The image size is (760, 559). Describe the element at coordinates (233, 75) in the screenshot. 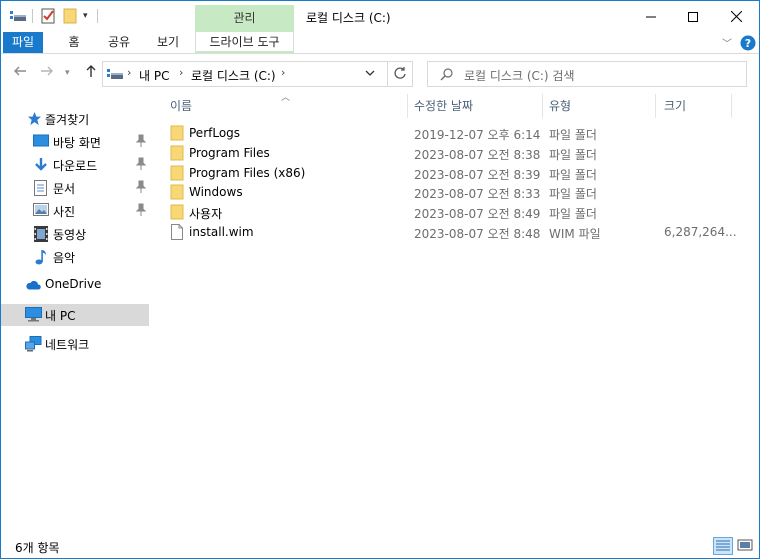

I see `breadcrumb-local-disk: 로컬 디스크 (C:)` at that location.